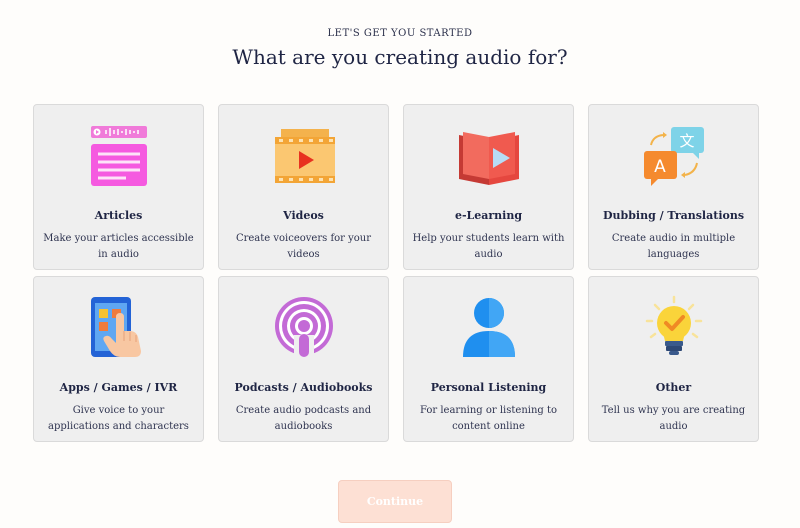  I want to click on option-card-videos: Videos Create voiceovers for your videos, so click(303, 187).